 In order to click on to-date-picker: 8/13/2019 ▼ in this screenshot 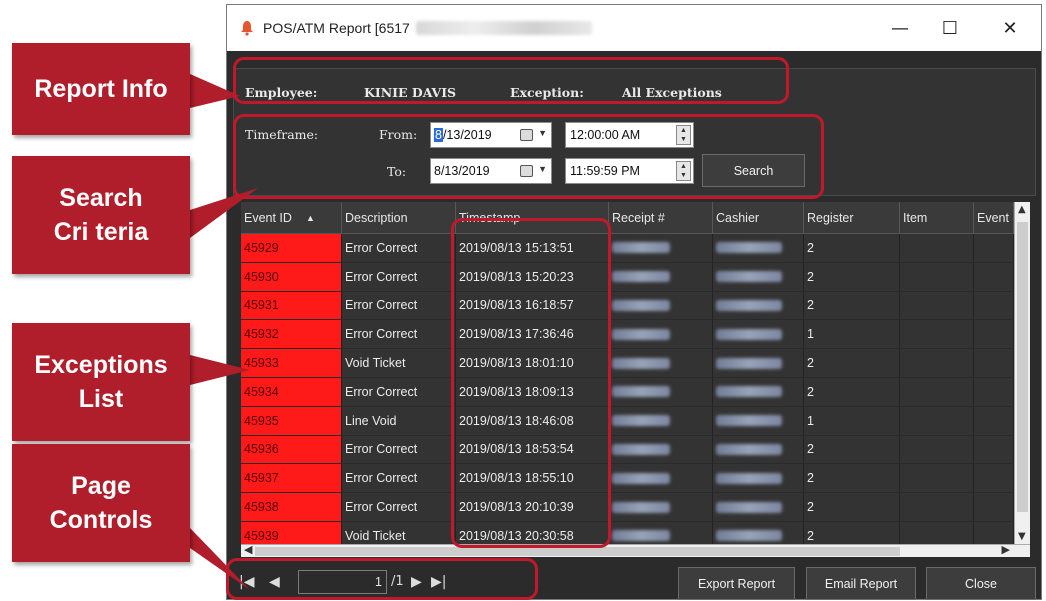, I will do `click(491, 171)`.